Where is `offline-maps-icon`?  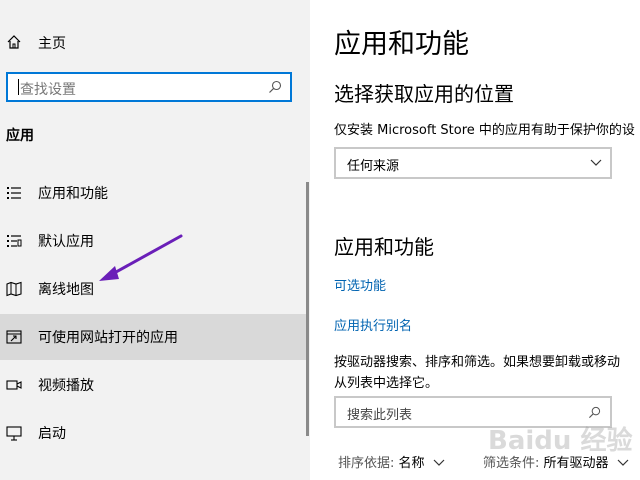 offline-maps-icon is located at coordinates (14, 289).